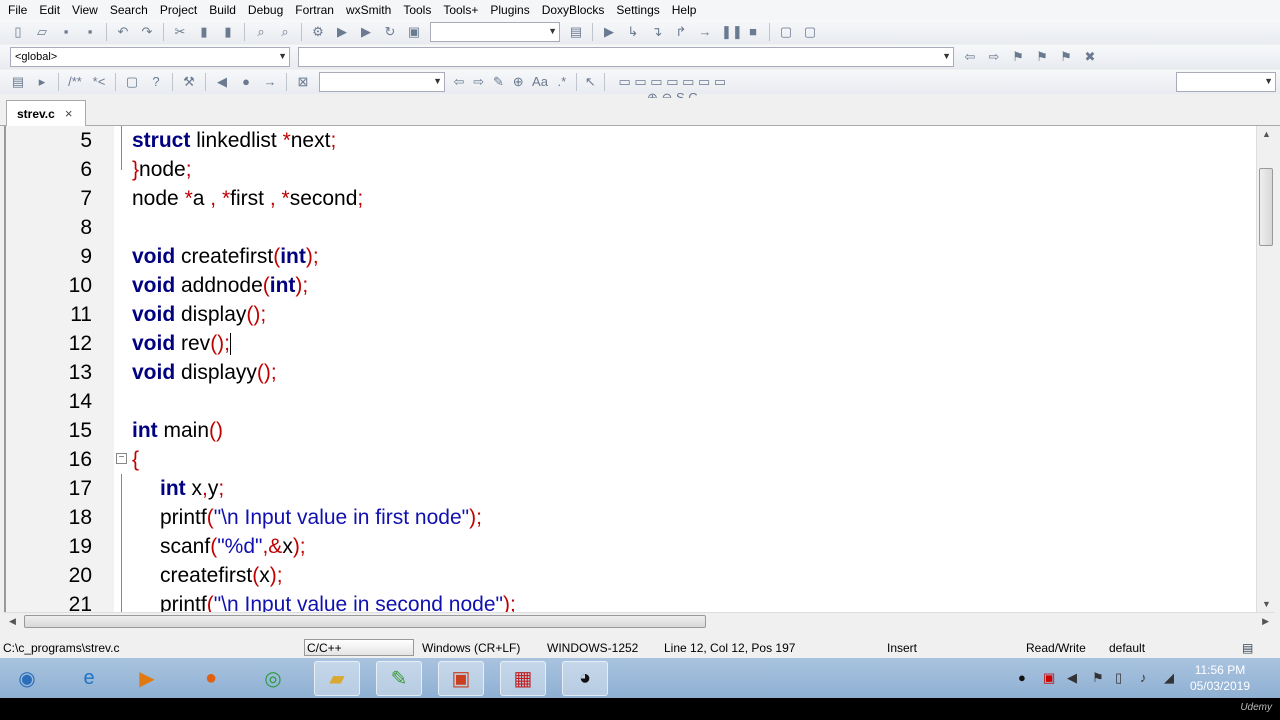  Describe the element at coordinates (49, 10) in the screenshot. I see `menu-edit: Edit` at that location.